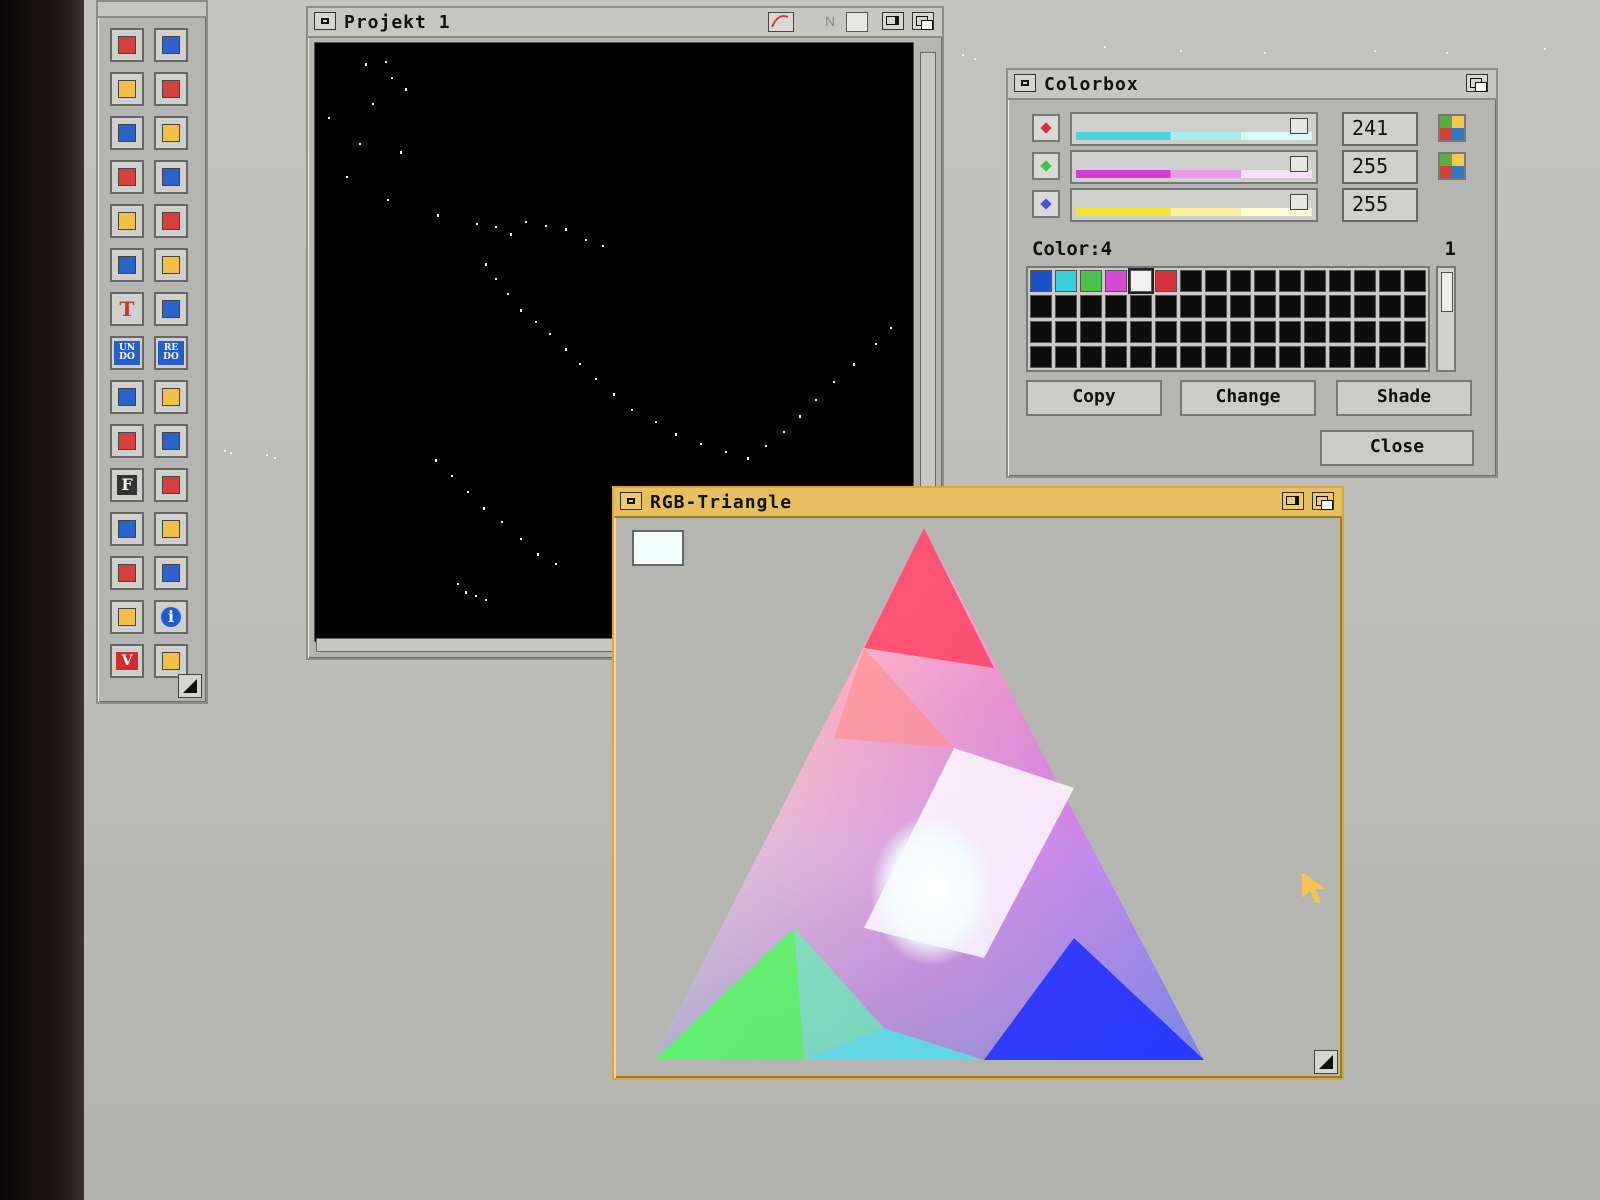 This screenshot has width=1600, height=1200. I want to click on palette-scrollbar, so click(1446, 319).